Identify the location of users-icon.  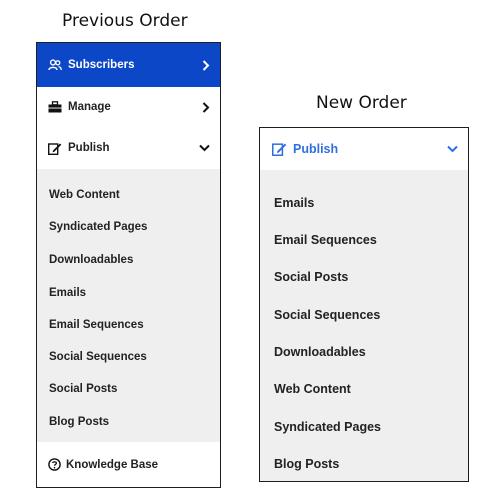
(55, 65).